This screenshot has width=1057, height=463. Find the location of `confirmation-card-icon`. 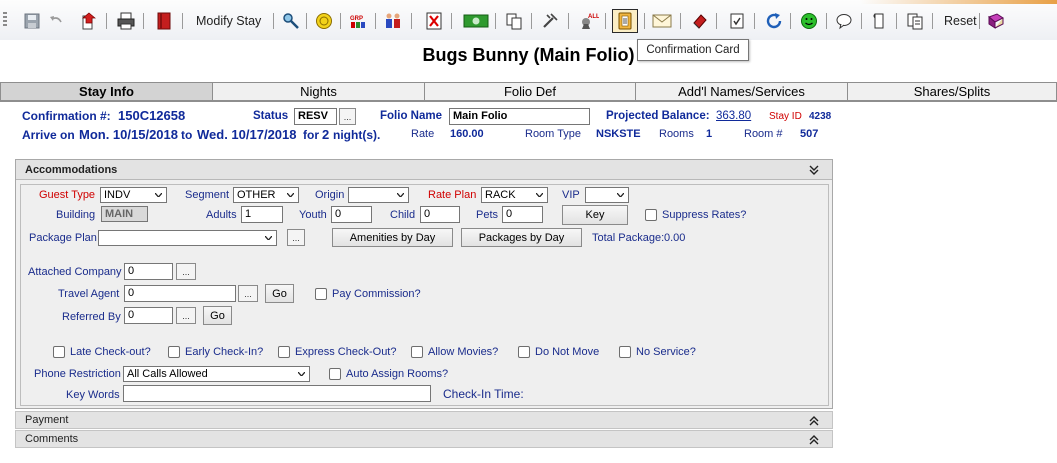

confirmation-card-icon is located at coordinates (625, 21).